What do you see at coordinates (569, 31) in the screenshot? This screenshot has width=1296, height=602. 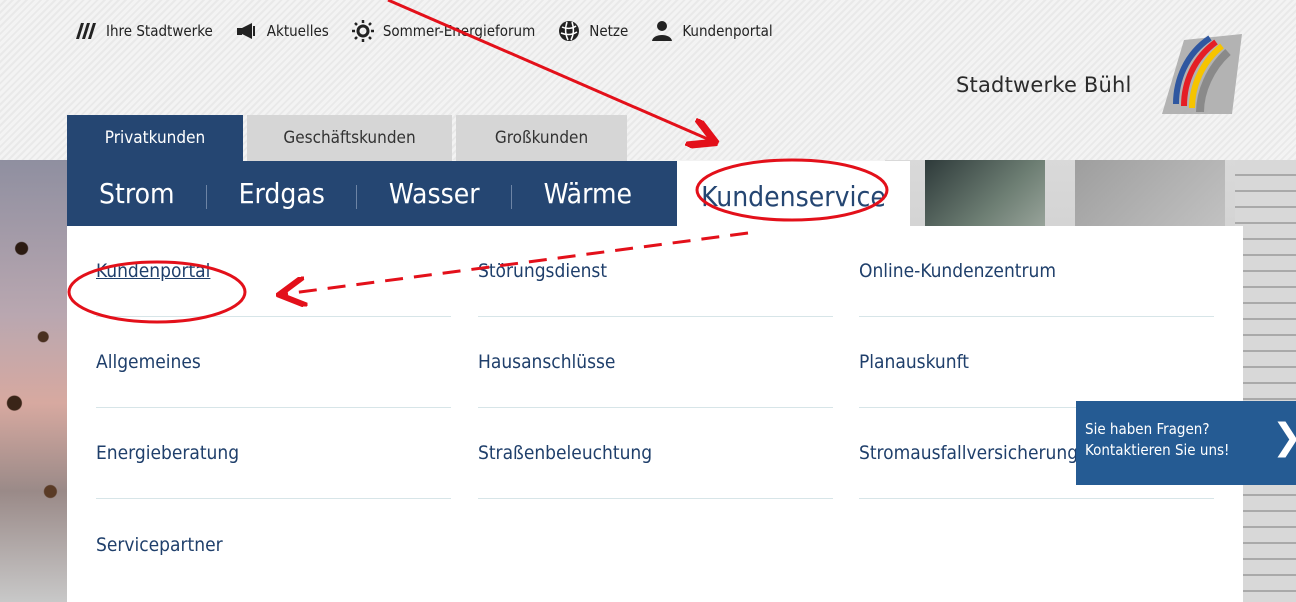 I see `globe-icon` at bounding box center [569, 31].